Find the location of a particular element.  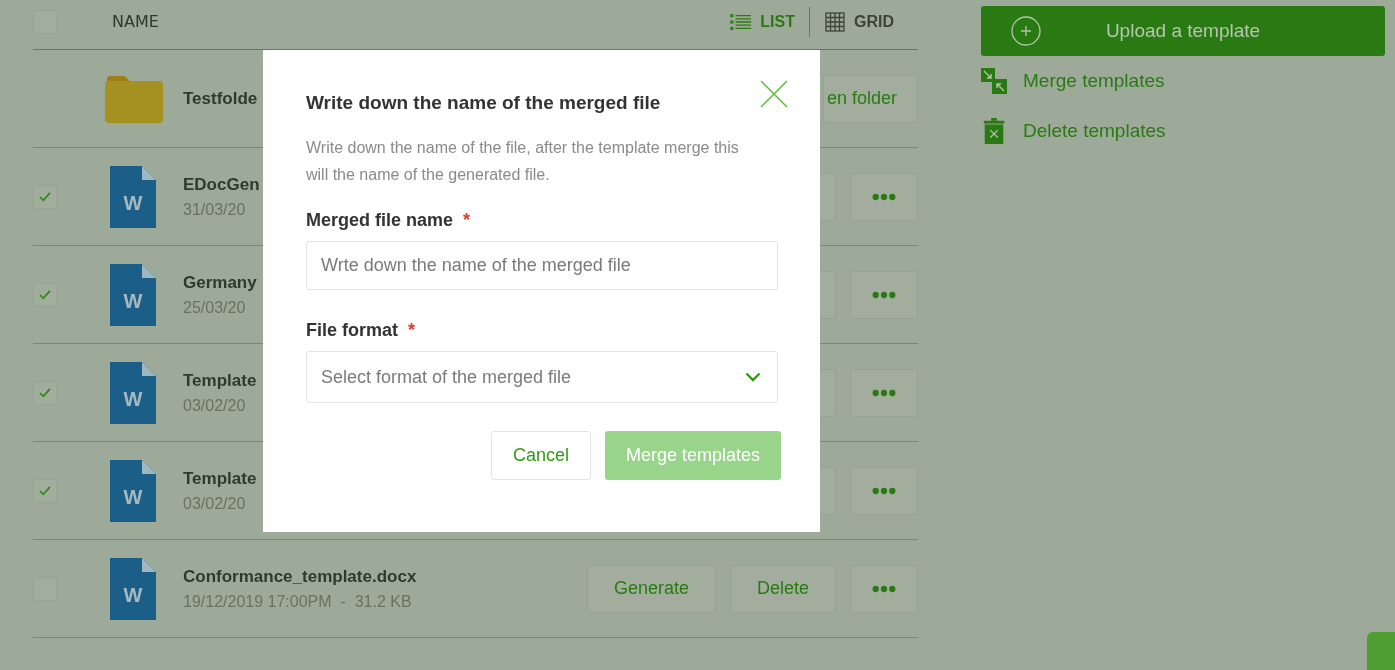

file-name: EDocGen is located at coordinates (221, 184).